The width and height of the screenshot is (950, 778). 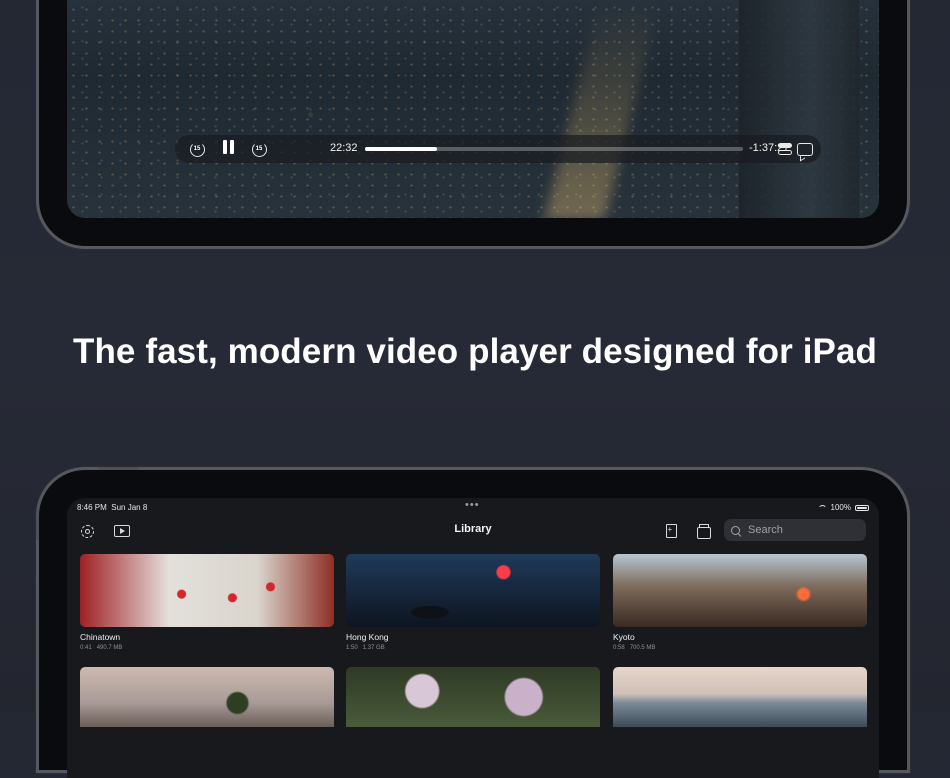 I want to click on subtitles-button, so click(x=805, y=149).